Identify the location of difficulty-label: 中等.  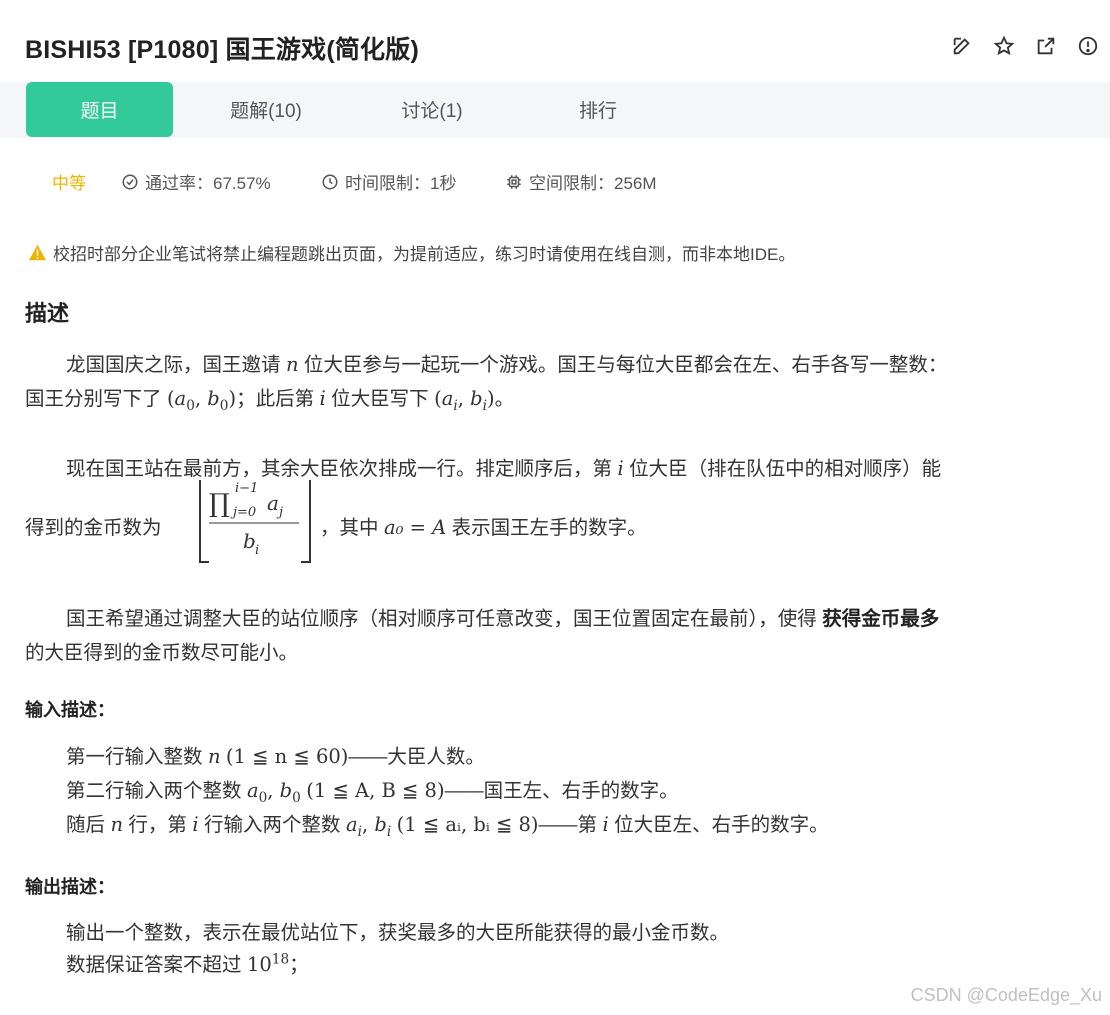
(69, 183).